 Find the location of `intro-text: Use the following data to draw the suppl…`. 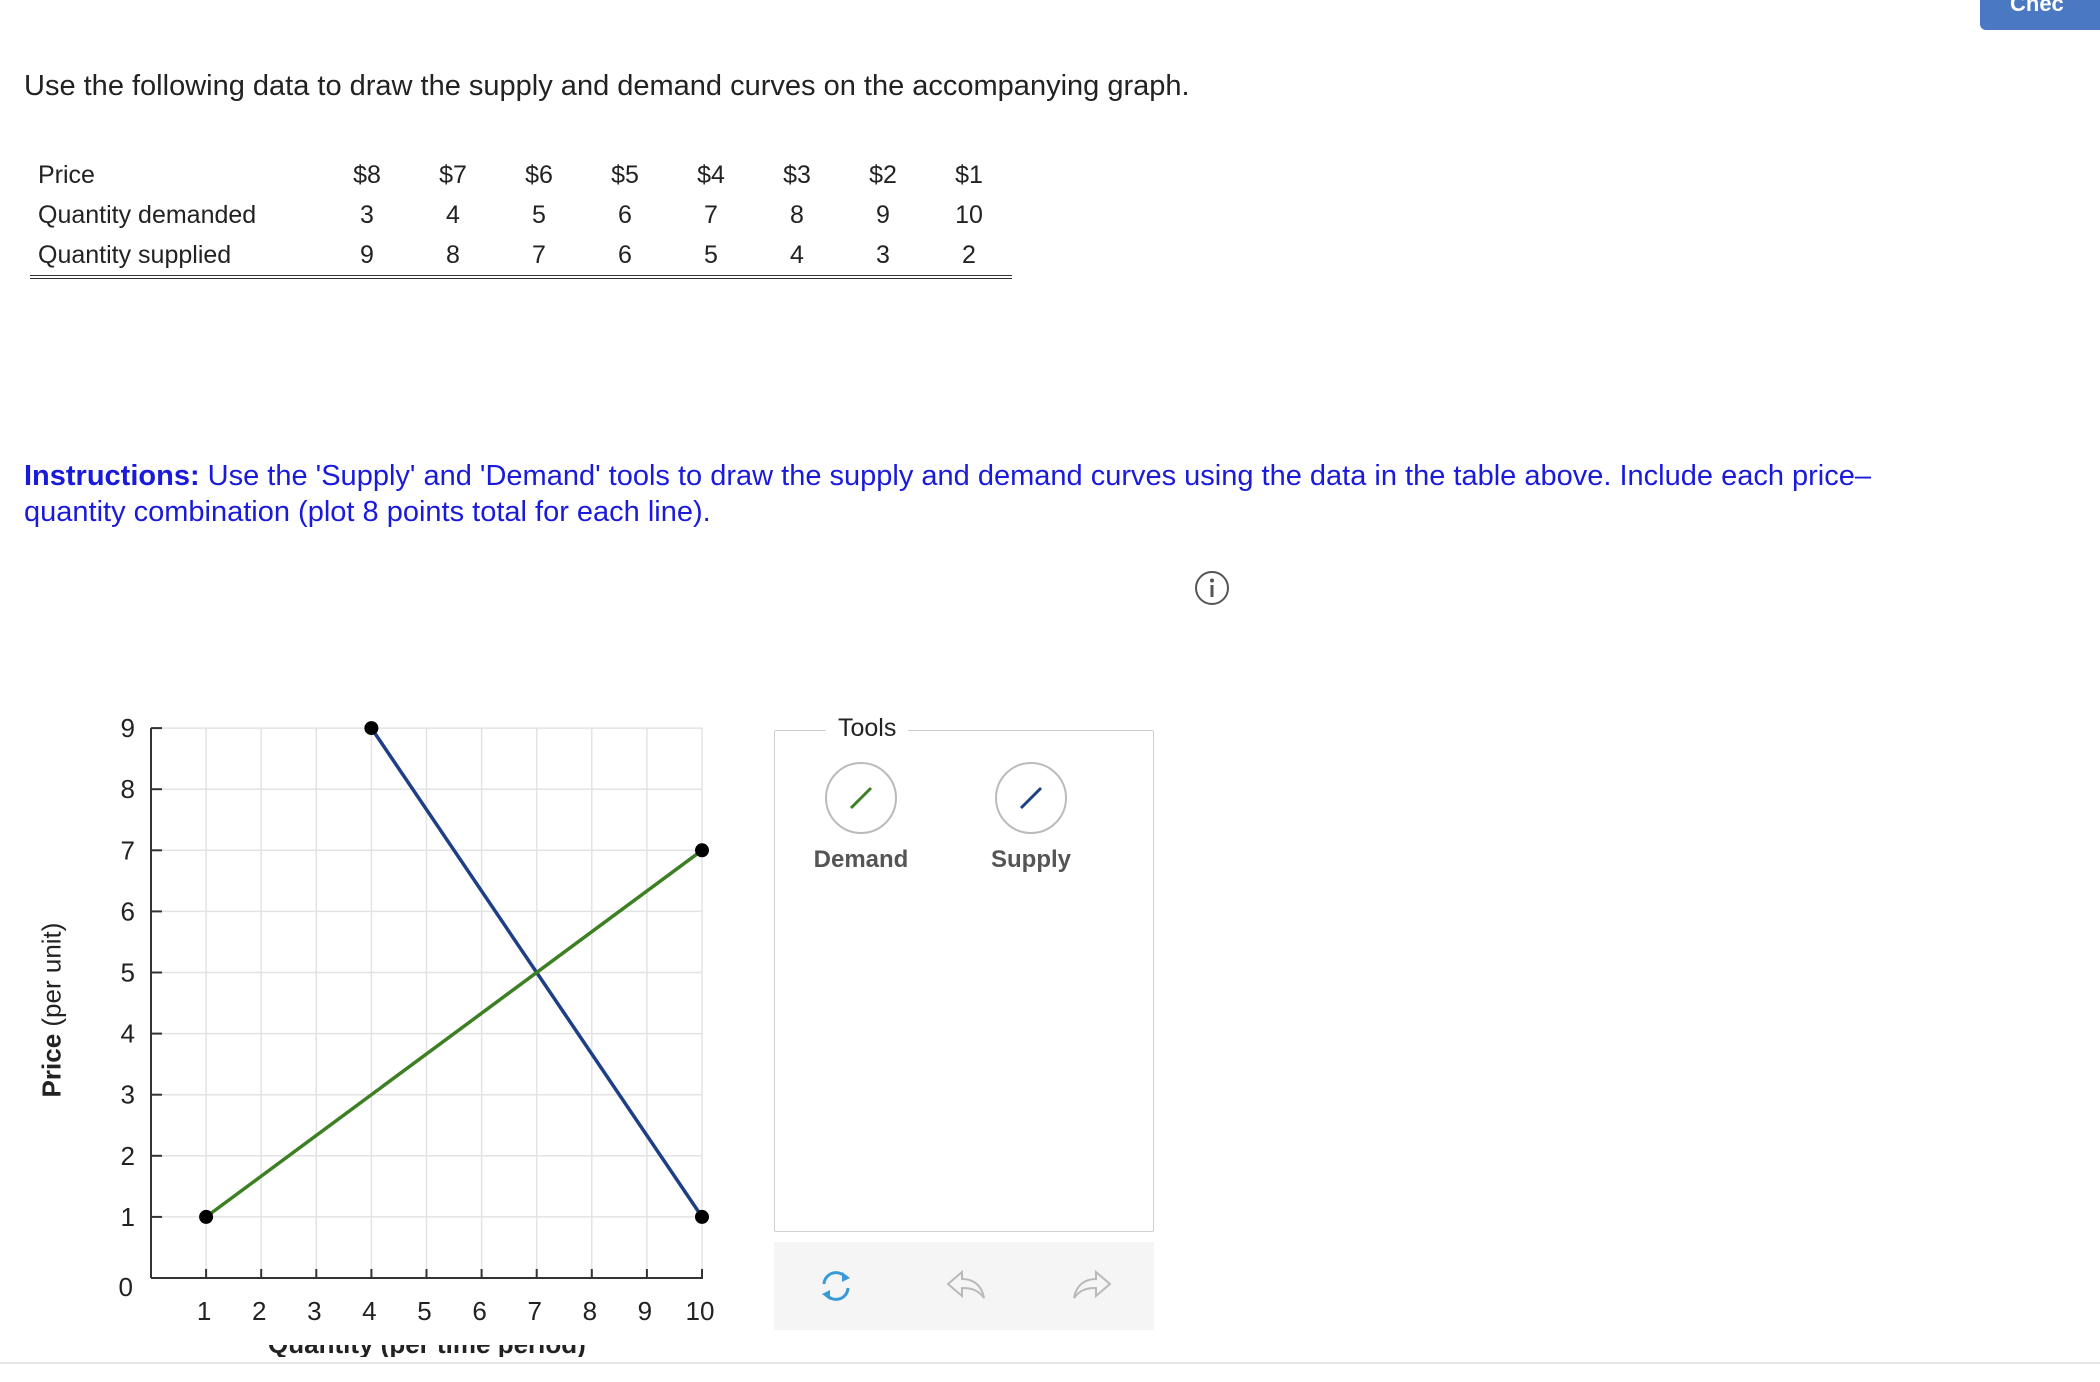

intro-text: Use the following data to draw the suppl… is located at coordinates (607, 86).